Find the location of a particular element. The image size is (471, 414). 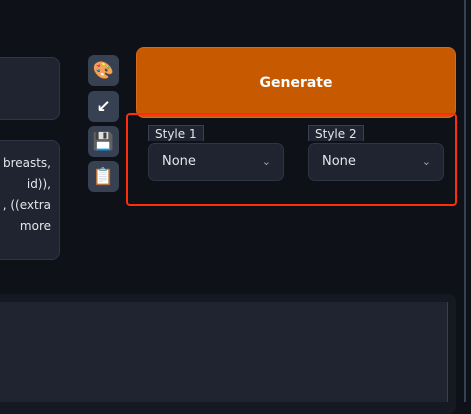

prompt-input: breasts, id)), , ((extra more is located at coordinates (30, 200).